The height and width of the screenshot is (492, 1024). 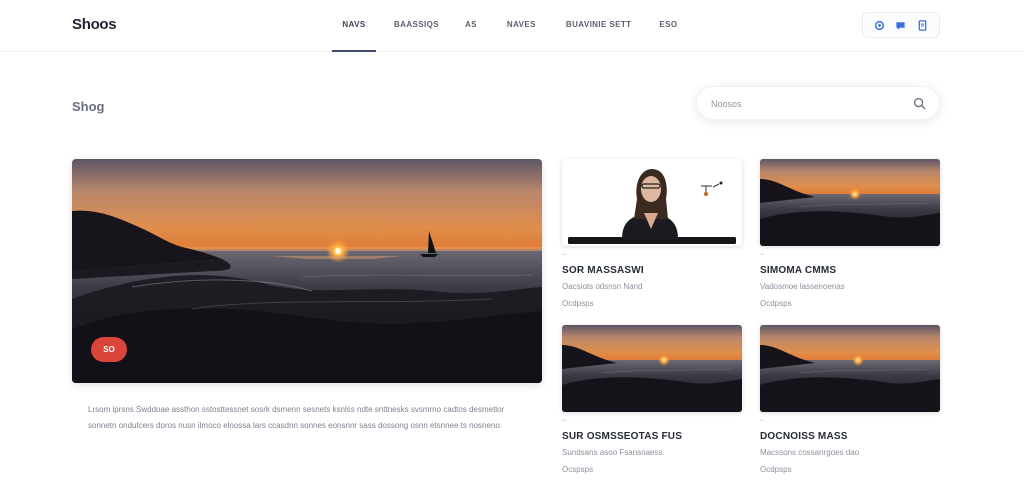 I want to click on search-box, so click(x=818, y=103).